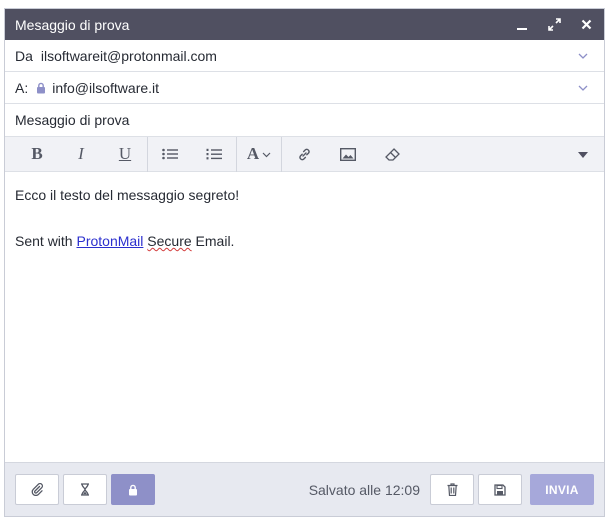 The width and height of the screenshot is (615, 527). I want to click on insert-image-button, so click(348, 154).